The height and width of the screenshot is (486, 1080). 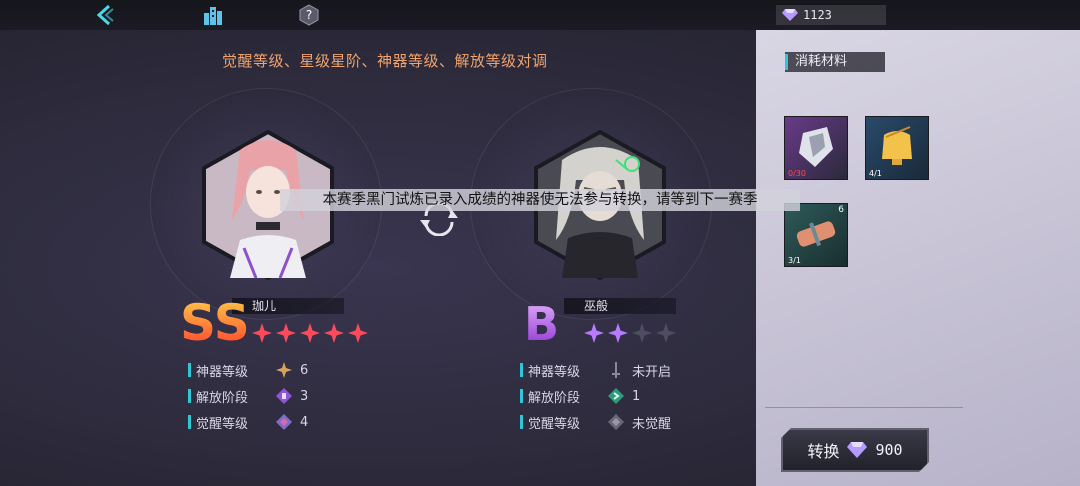 I want to click on city-icon, so click(x=213, y=16).